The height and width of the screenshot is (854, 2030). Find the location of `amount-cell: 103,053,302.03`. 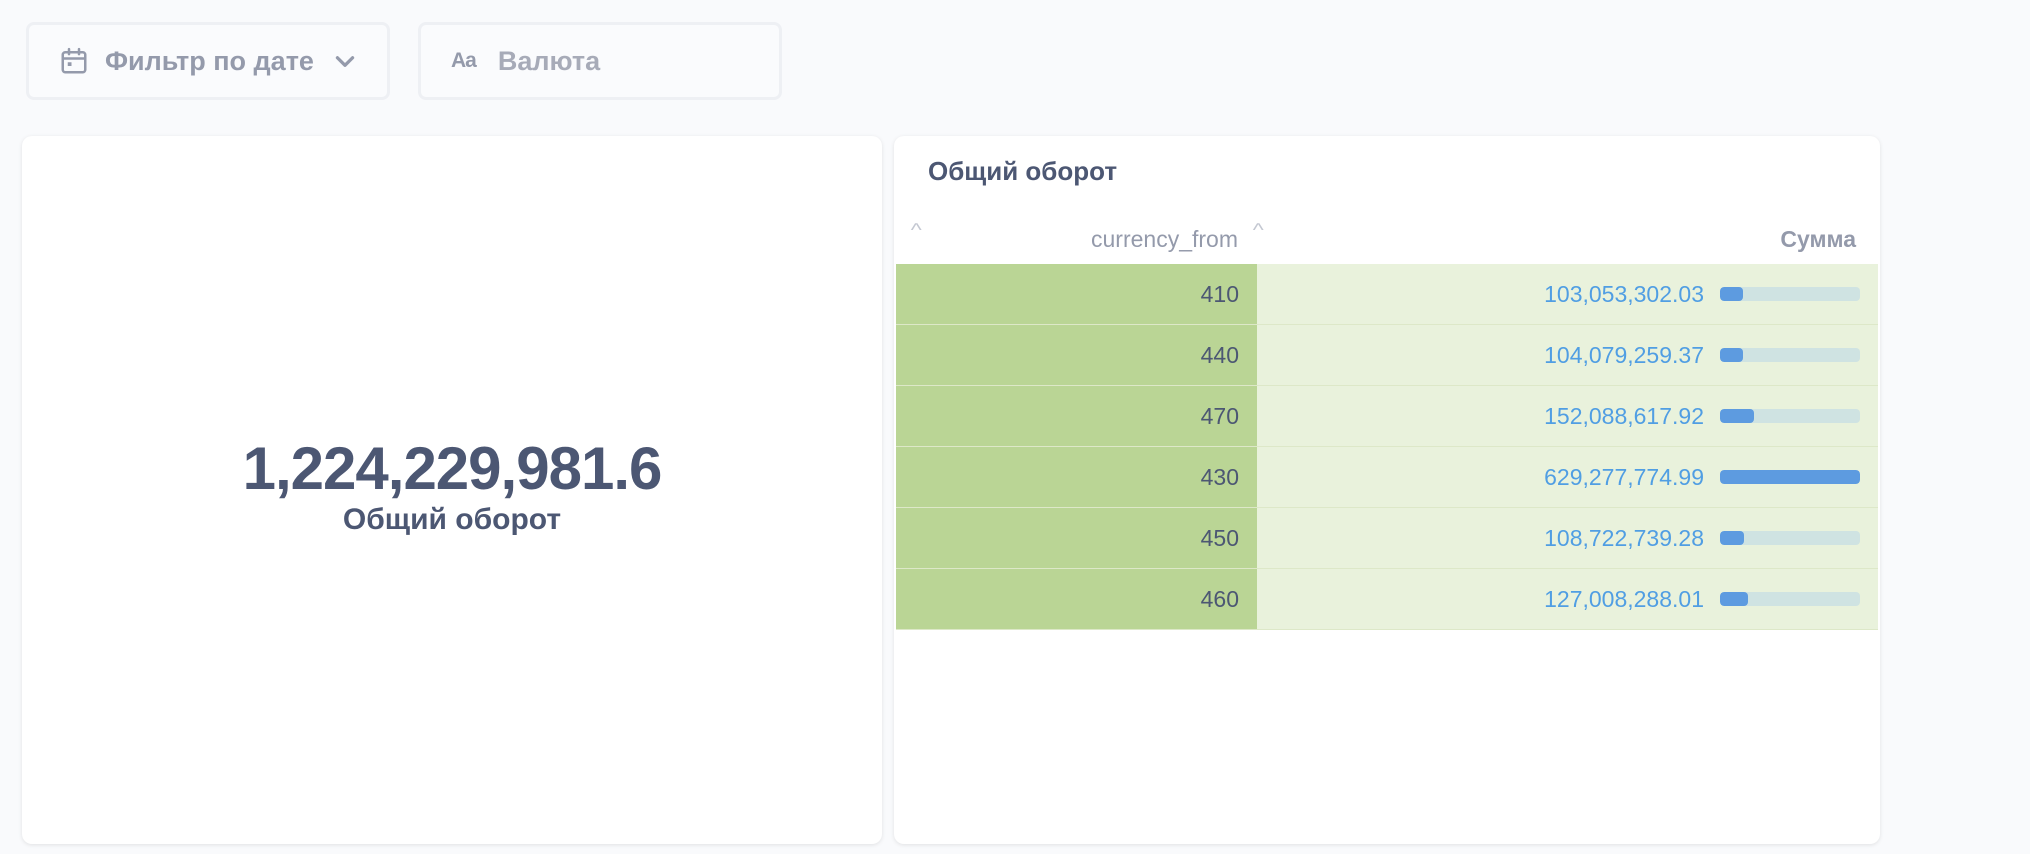

amount-cell: 103,053,302.03 is located at coordinates (1567, 294).